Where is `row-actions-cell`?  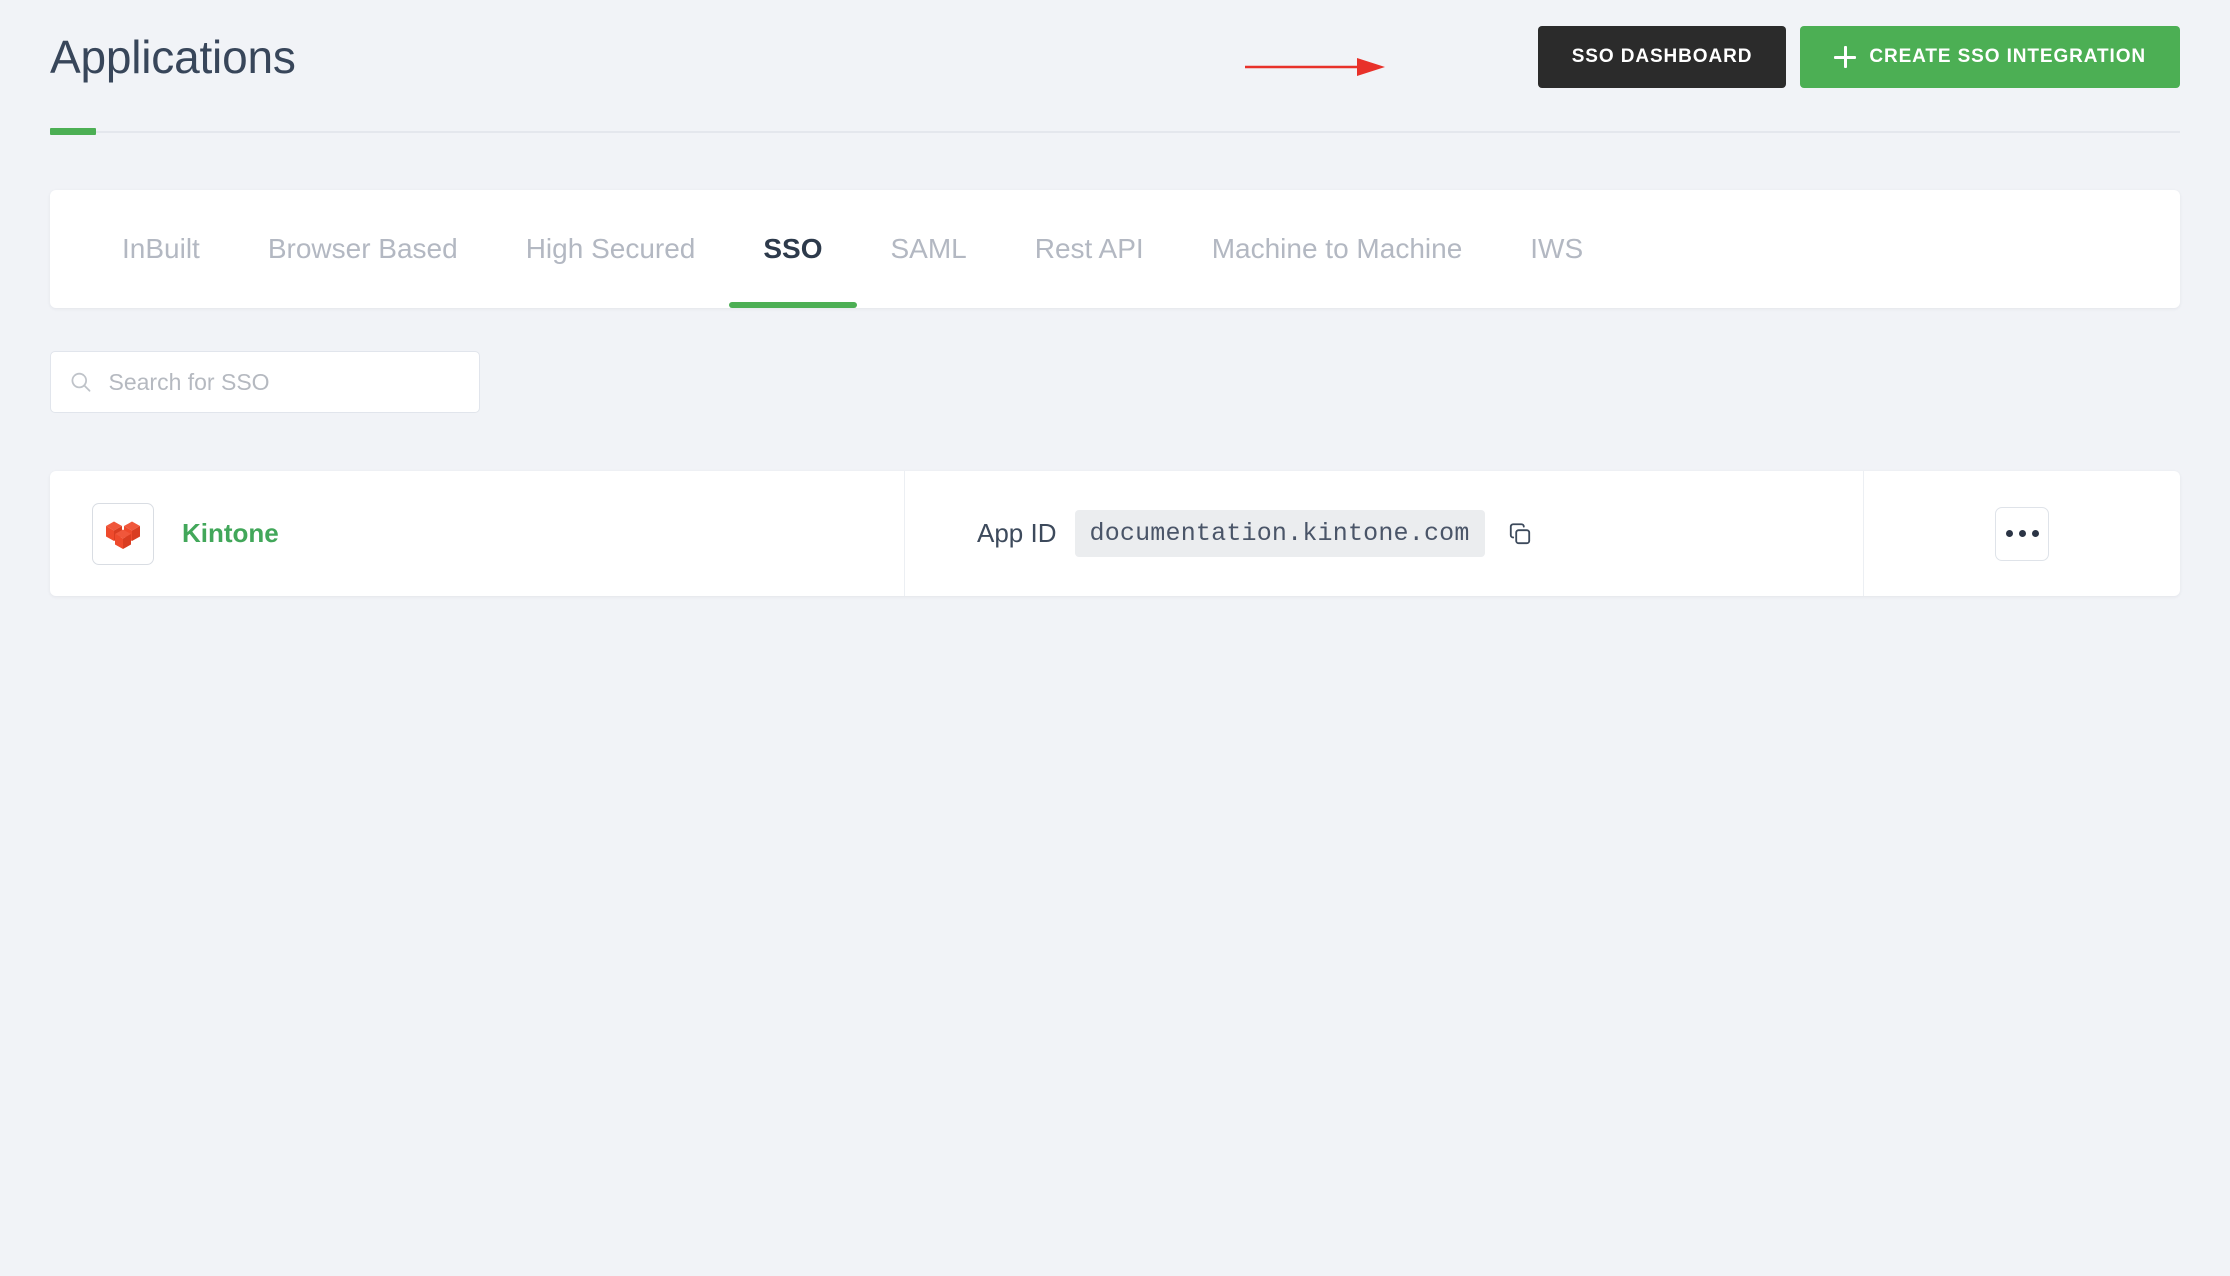
row-actions-cell is located at coordinates (2022, 533).